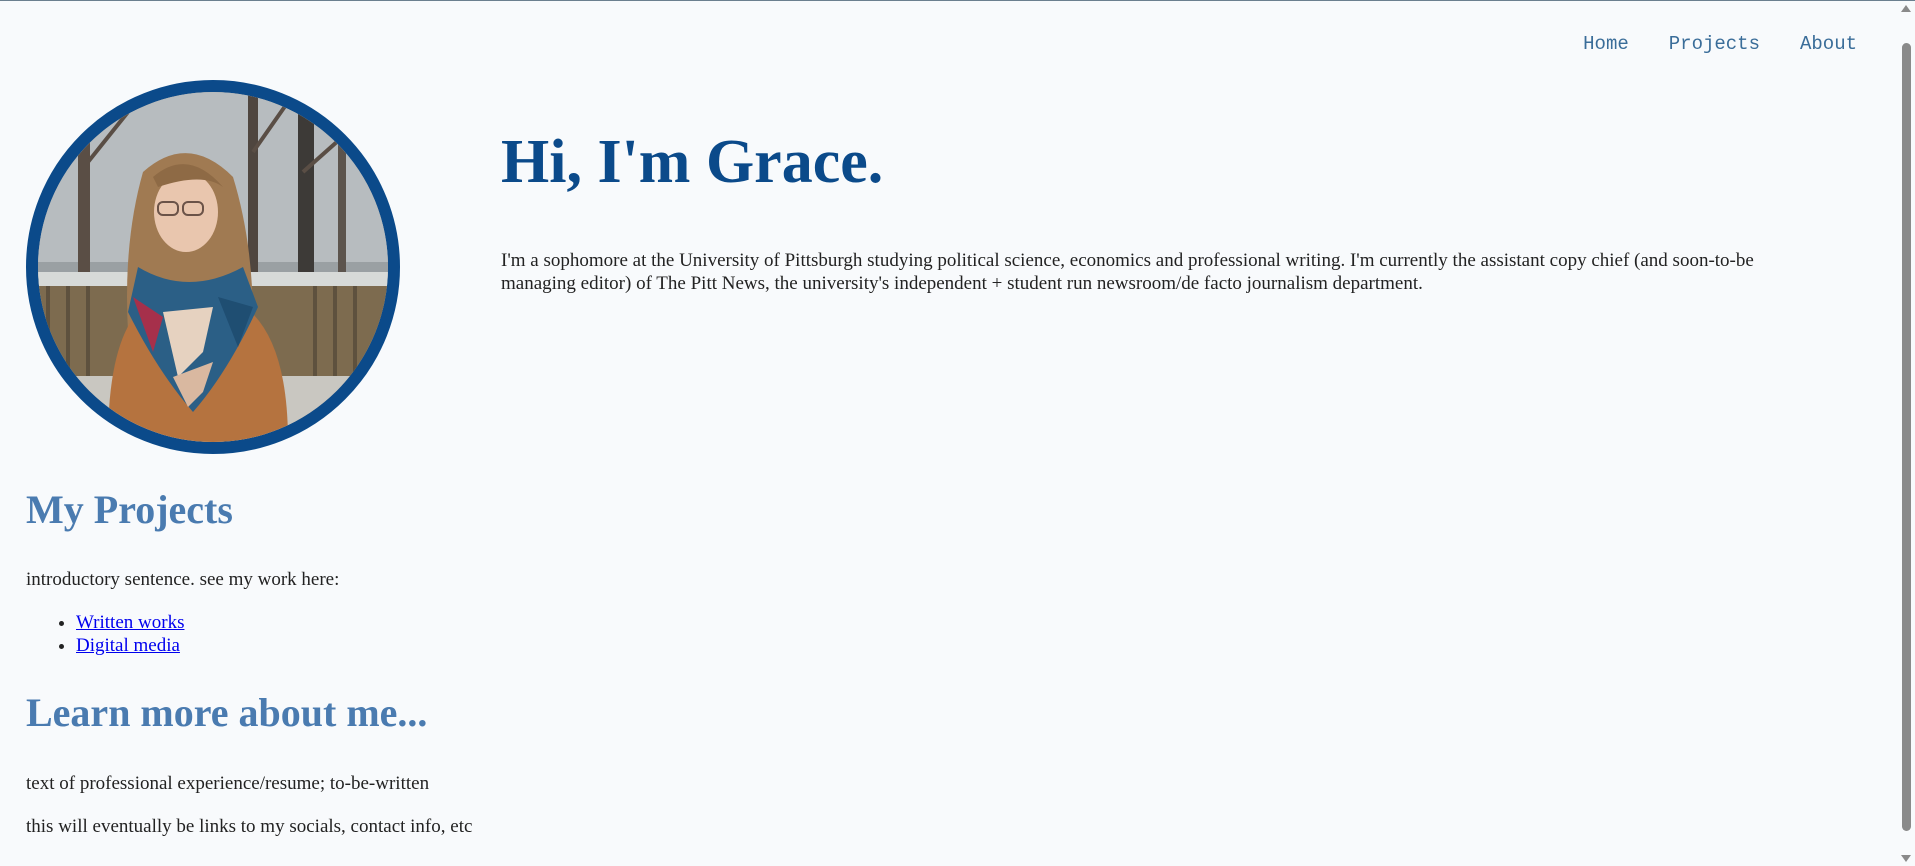 Image resolution: width=1915 pixels, height=866 pixels. Describe the element at coordinates (692, 162) in the screenshot. I see `hero-title: Hi, I'm Grace.` at that location.